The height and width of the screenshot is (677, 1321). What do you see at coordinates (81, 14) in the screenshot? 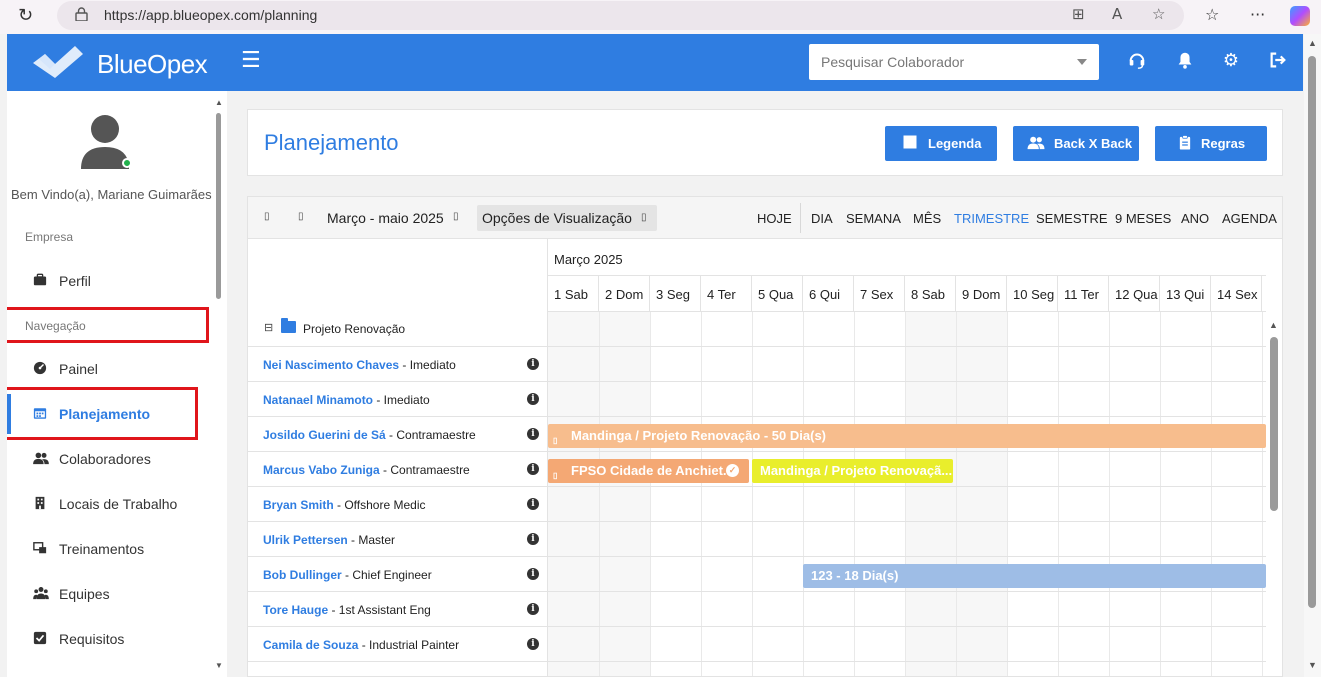
I see `lock-icon` at bounding box center [81, 14].